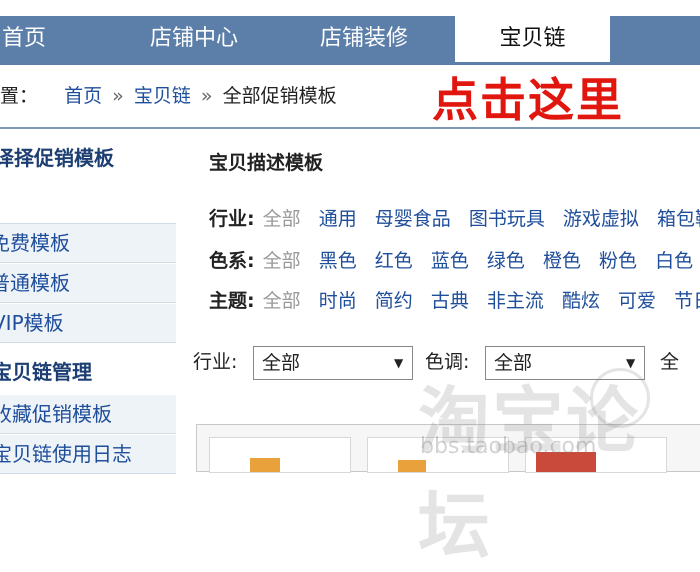 Image resolution: width=700 pixels, height=572 pixels. What do you see at coordinates (618, 261) in the screenshot?
I see `filter-option: 粉色` at bounding box center [618, 261].